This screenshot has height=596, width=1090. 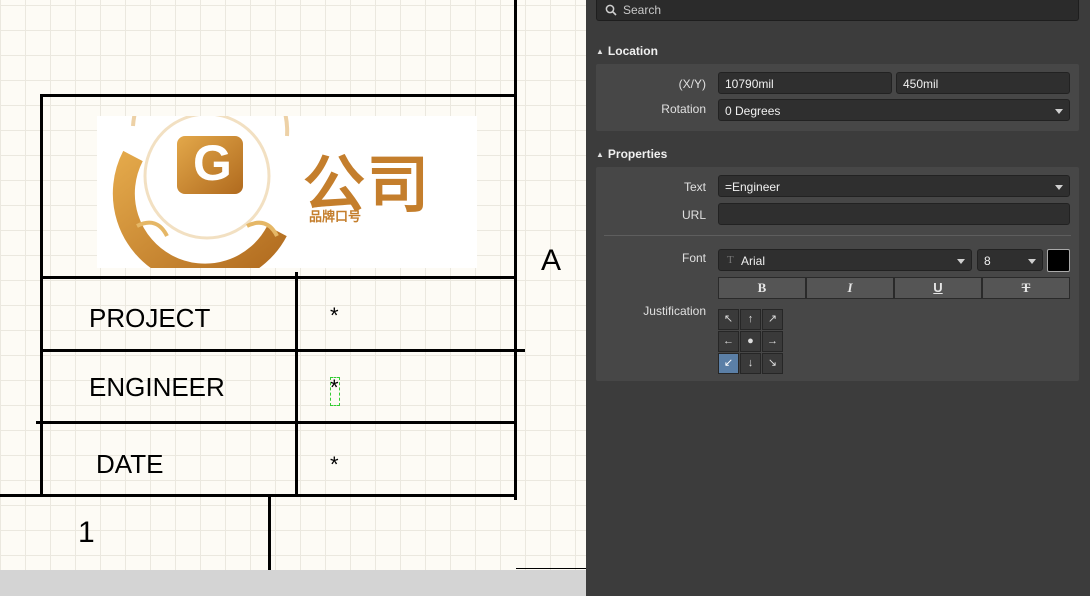 I want to click on font-size-select: 8, so click(x=1010, y=260).